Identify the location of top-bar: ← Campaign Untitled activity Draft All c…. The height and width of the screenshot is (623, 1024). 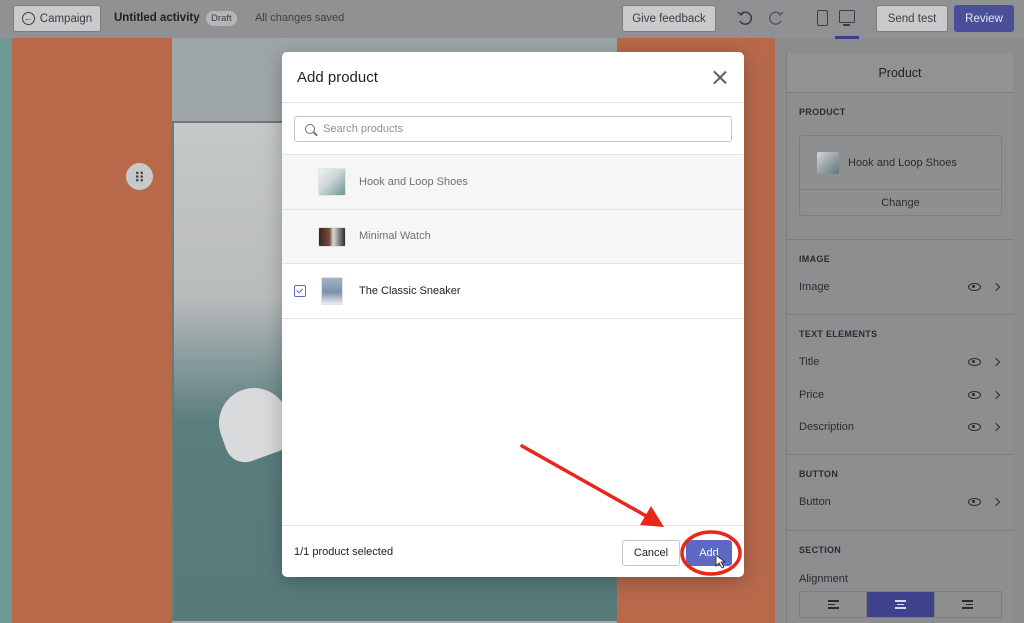
(512, 19).